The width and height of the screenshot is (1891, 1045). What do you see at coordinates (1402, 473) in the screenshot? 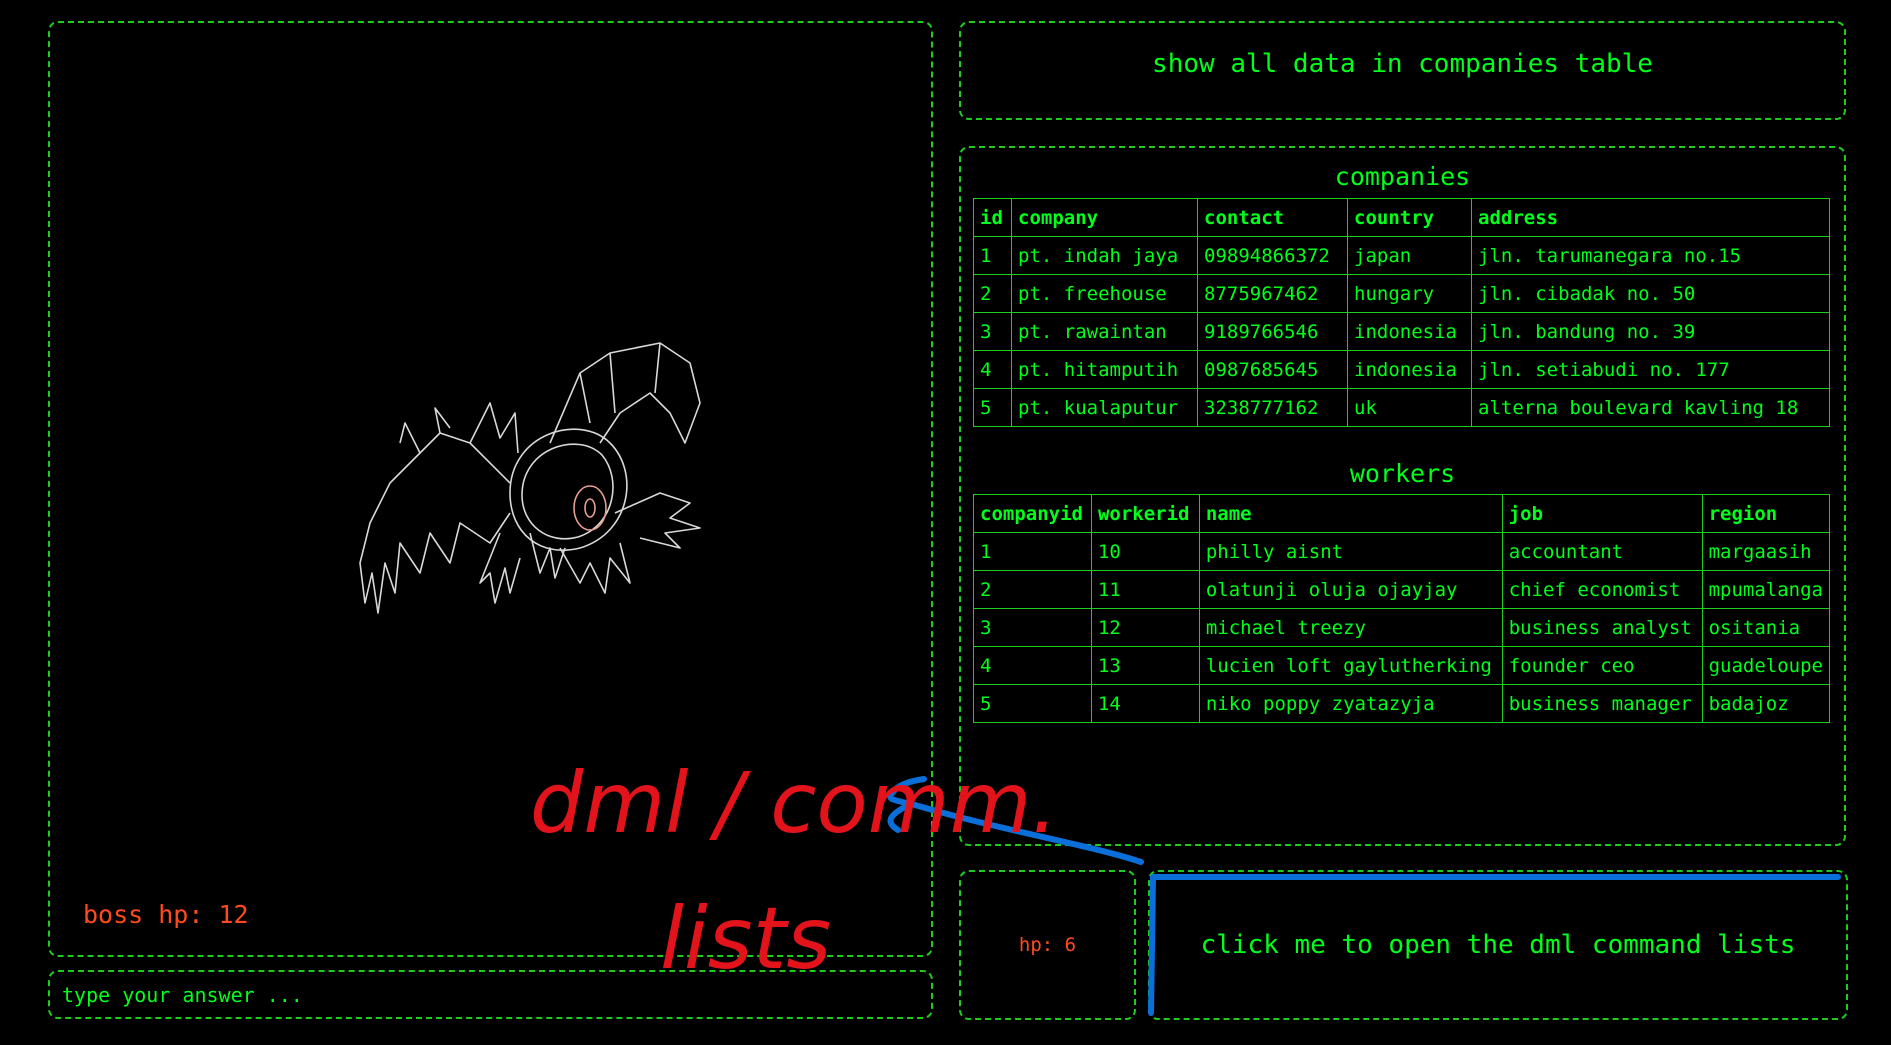
I see `workers-table-title: workers` at bounding box center [1402, 473].